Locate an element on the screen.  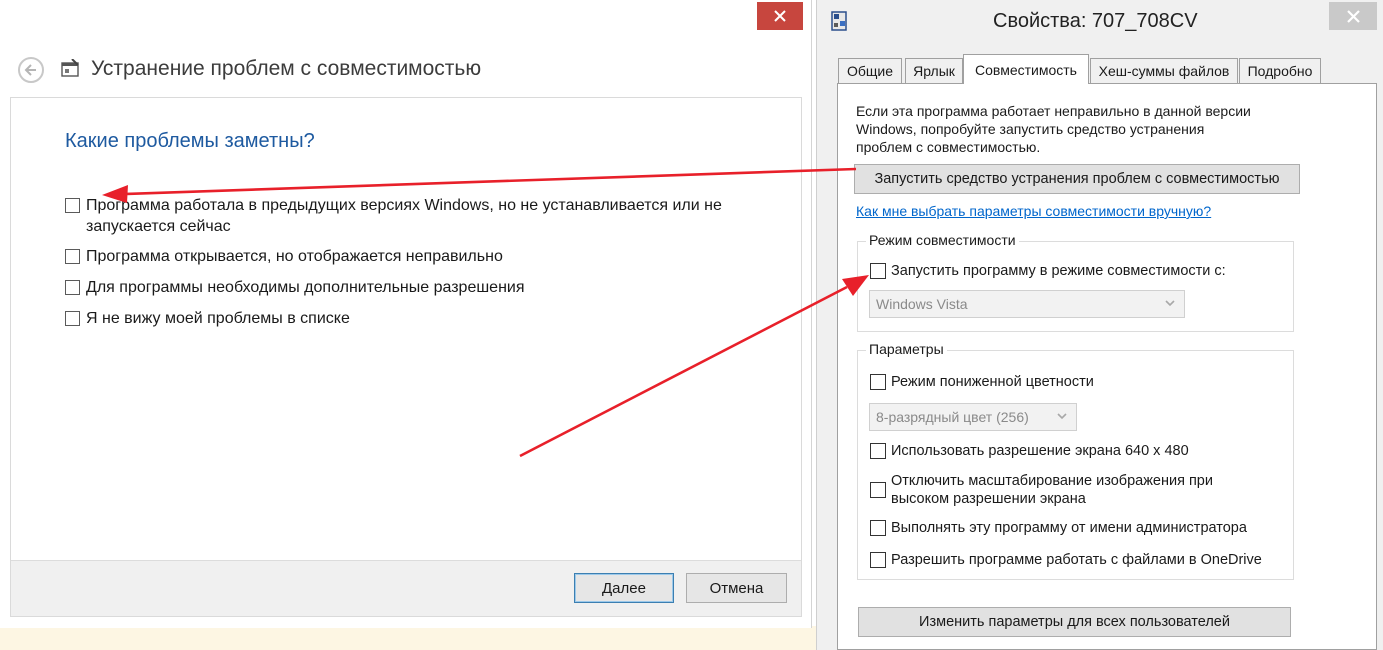
arrow-to-compat-checkbox is located at coordinates (694, 366).